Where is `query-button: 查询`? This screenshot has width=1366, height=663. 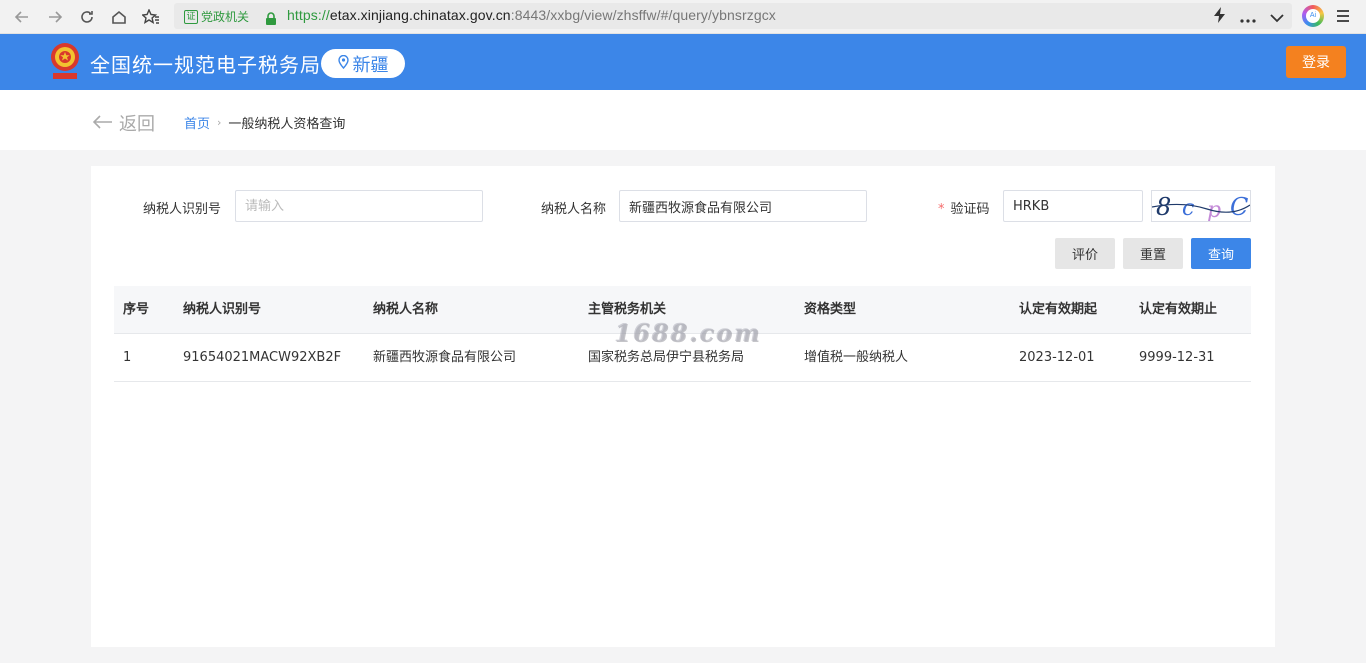 query-button: 查询 is located at coordinates (1221, 253).